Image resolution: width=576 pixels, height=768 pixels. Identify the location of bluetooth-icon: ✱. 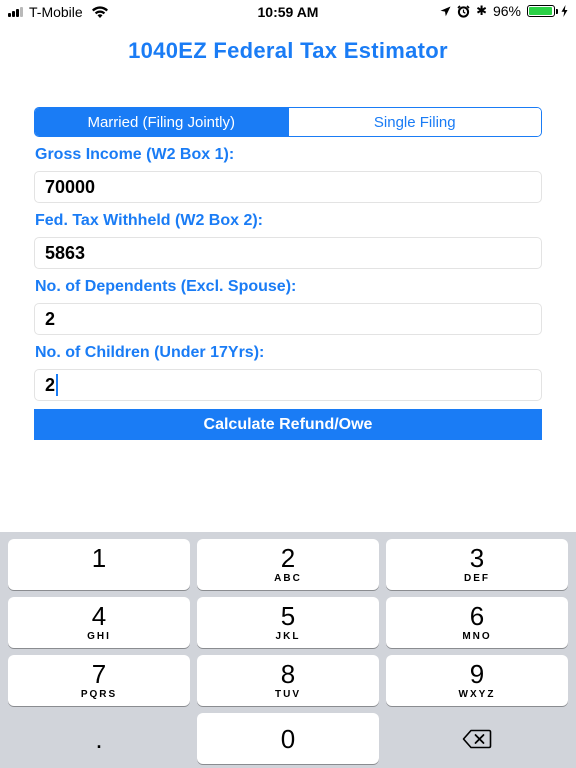
(481, 10).